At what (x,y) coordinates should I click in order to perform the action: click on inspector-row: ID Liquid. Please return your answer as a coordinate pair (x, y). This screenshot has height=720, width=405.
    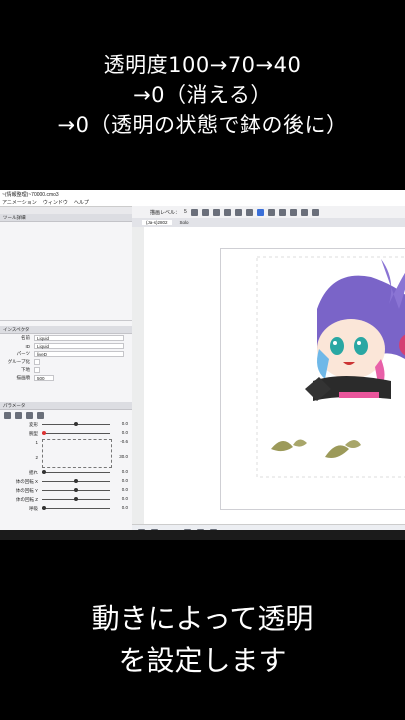
    Looking at the image, I should click on (66, 346).